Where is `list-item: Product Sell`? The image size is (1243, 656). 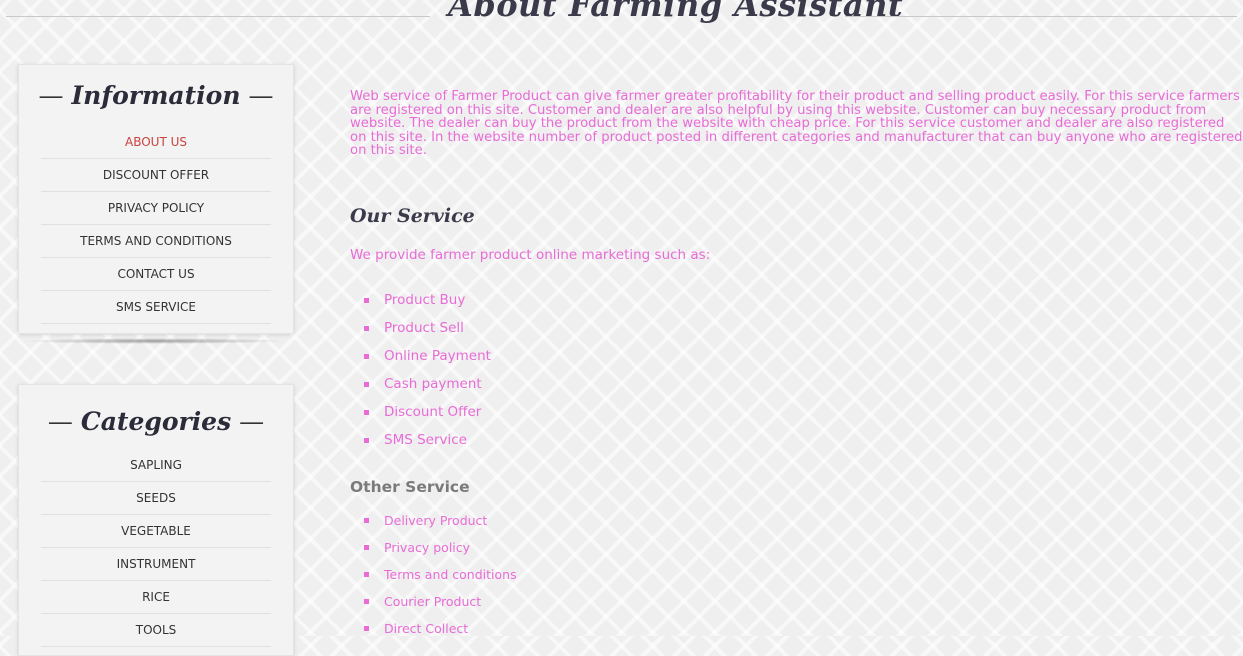 list-item: Product Sell is located at coordinates (427, 328).